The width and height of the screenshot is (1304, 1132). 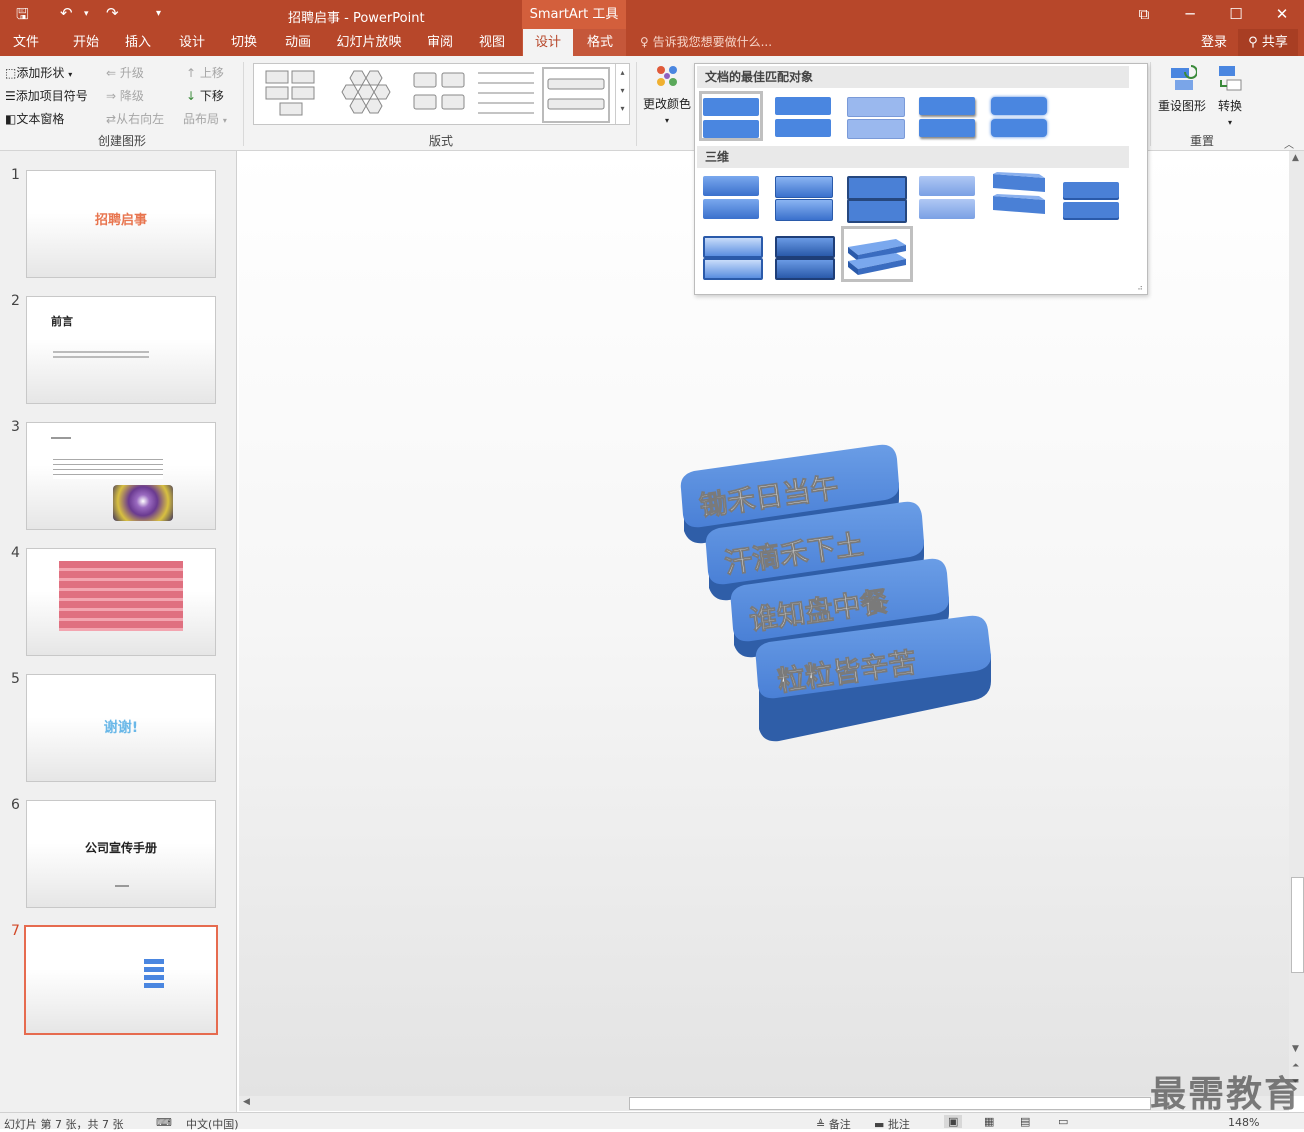 What do you see at coordinates (1243, 1122) in the screenshot?
I see `zoom-level: 148%` at bounding box center [1243, 1122].